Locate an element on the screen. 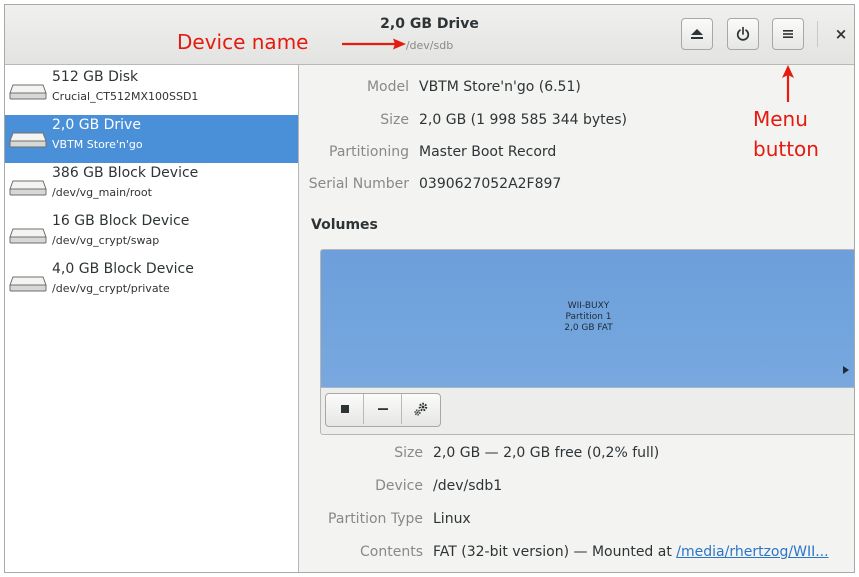 The height and width of the screenshot is (577, 859). device-item-selected: 2,0 GB Drive VBTM Store'n'go is located at coordinates (151, 139).